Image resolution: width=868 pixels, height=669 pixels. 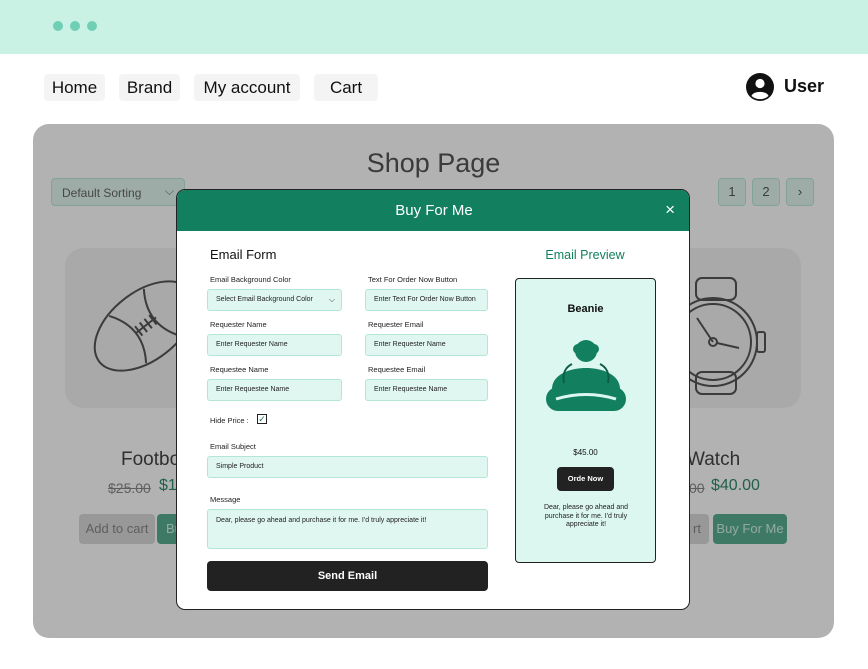 I want to click on requester-email-input: Enter Requester Name, so click(x=426, y=345).